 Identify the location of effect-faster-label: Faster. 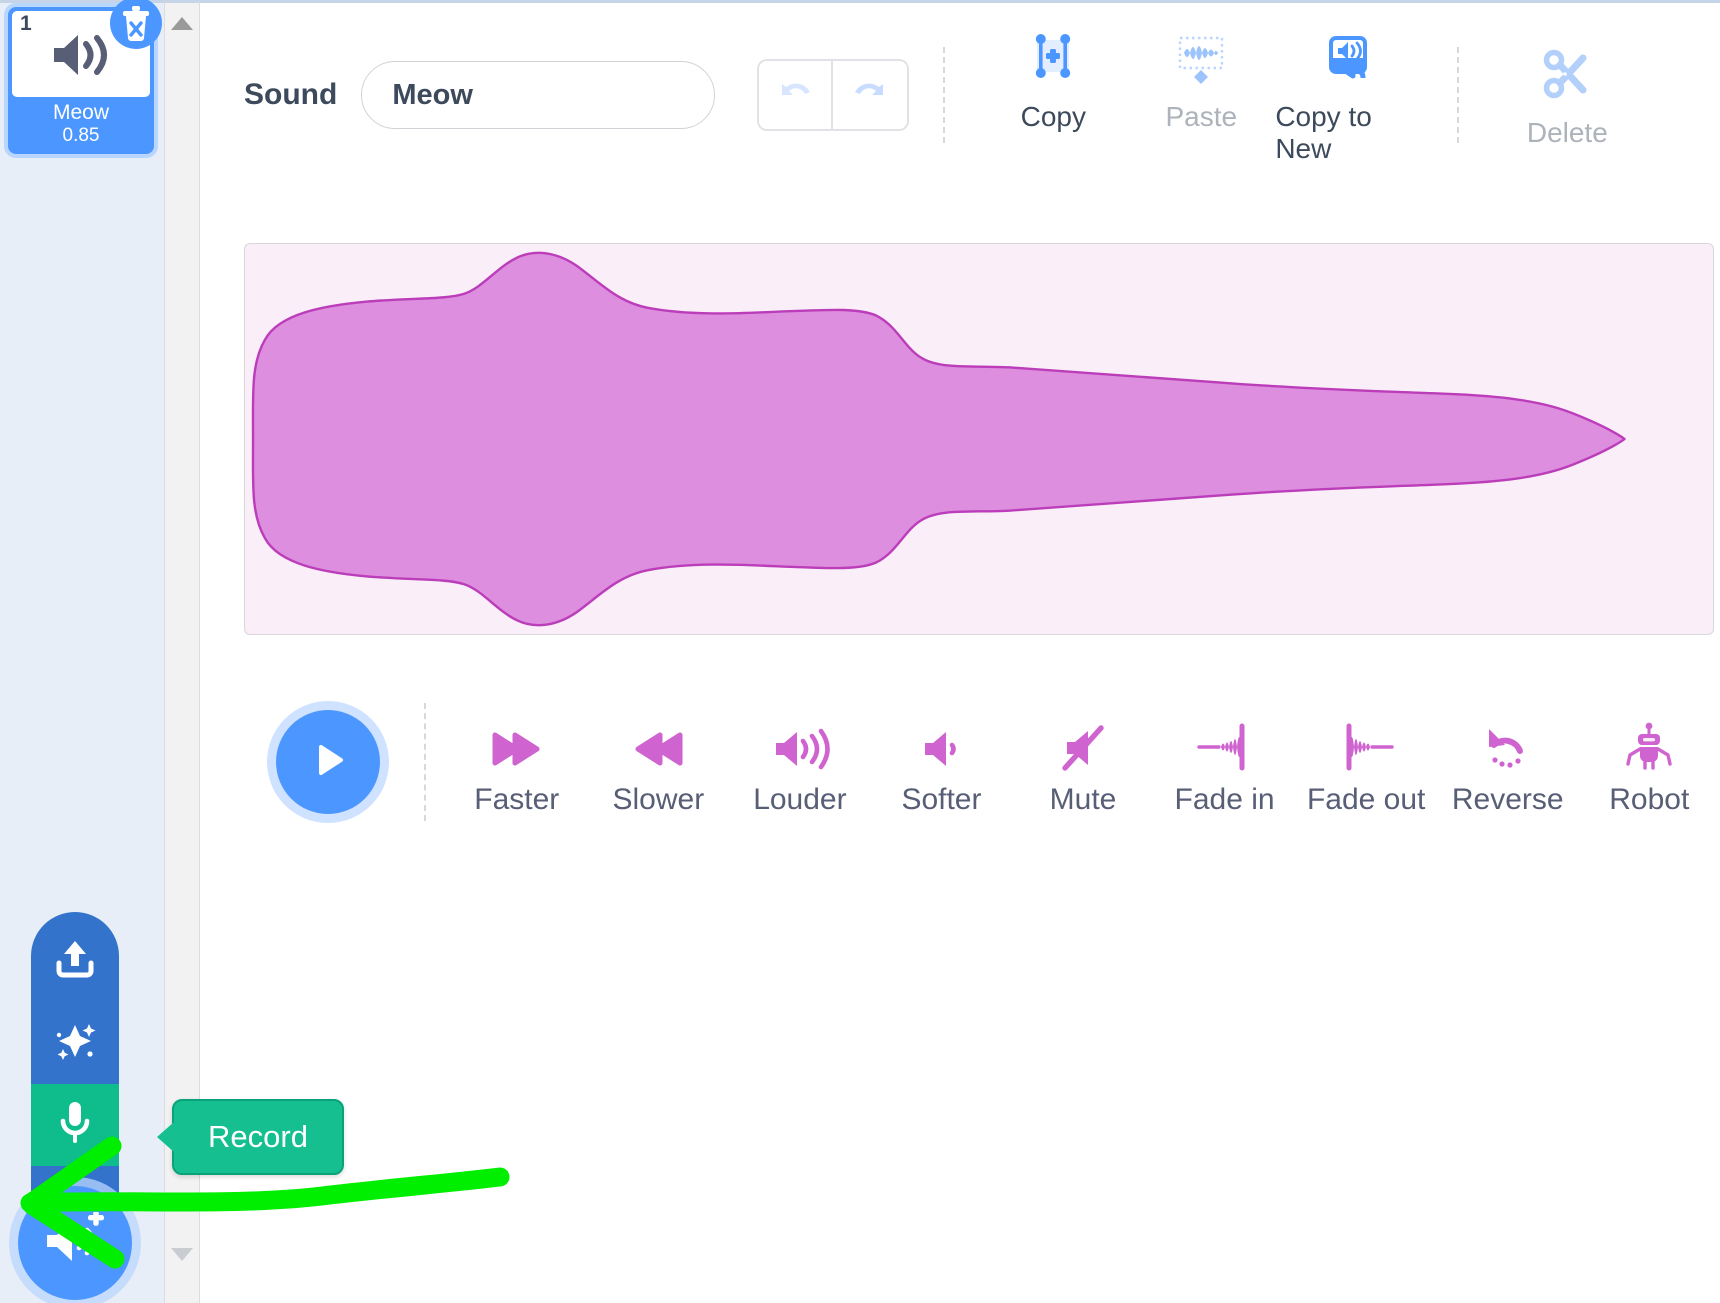
(517, 799).